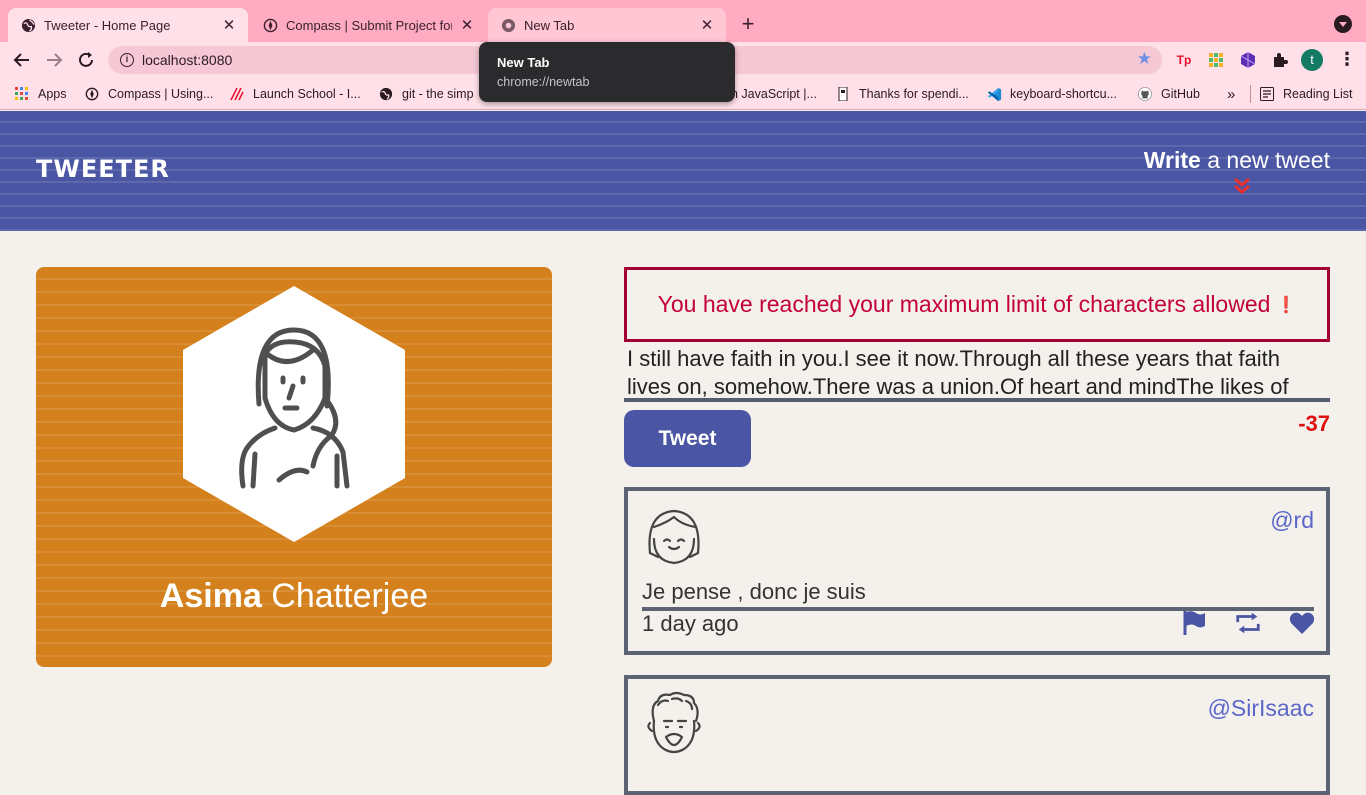  What do you see at coordinates (1312, 60) in the screenshot?
I see `profile-avatar: t` at bounding box center [1312, 60].